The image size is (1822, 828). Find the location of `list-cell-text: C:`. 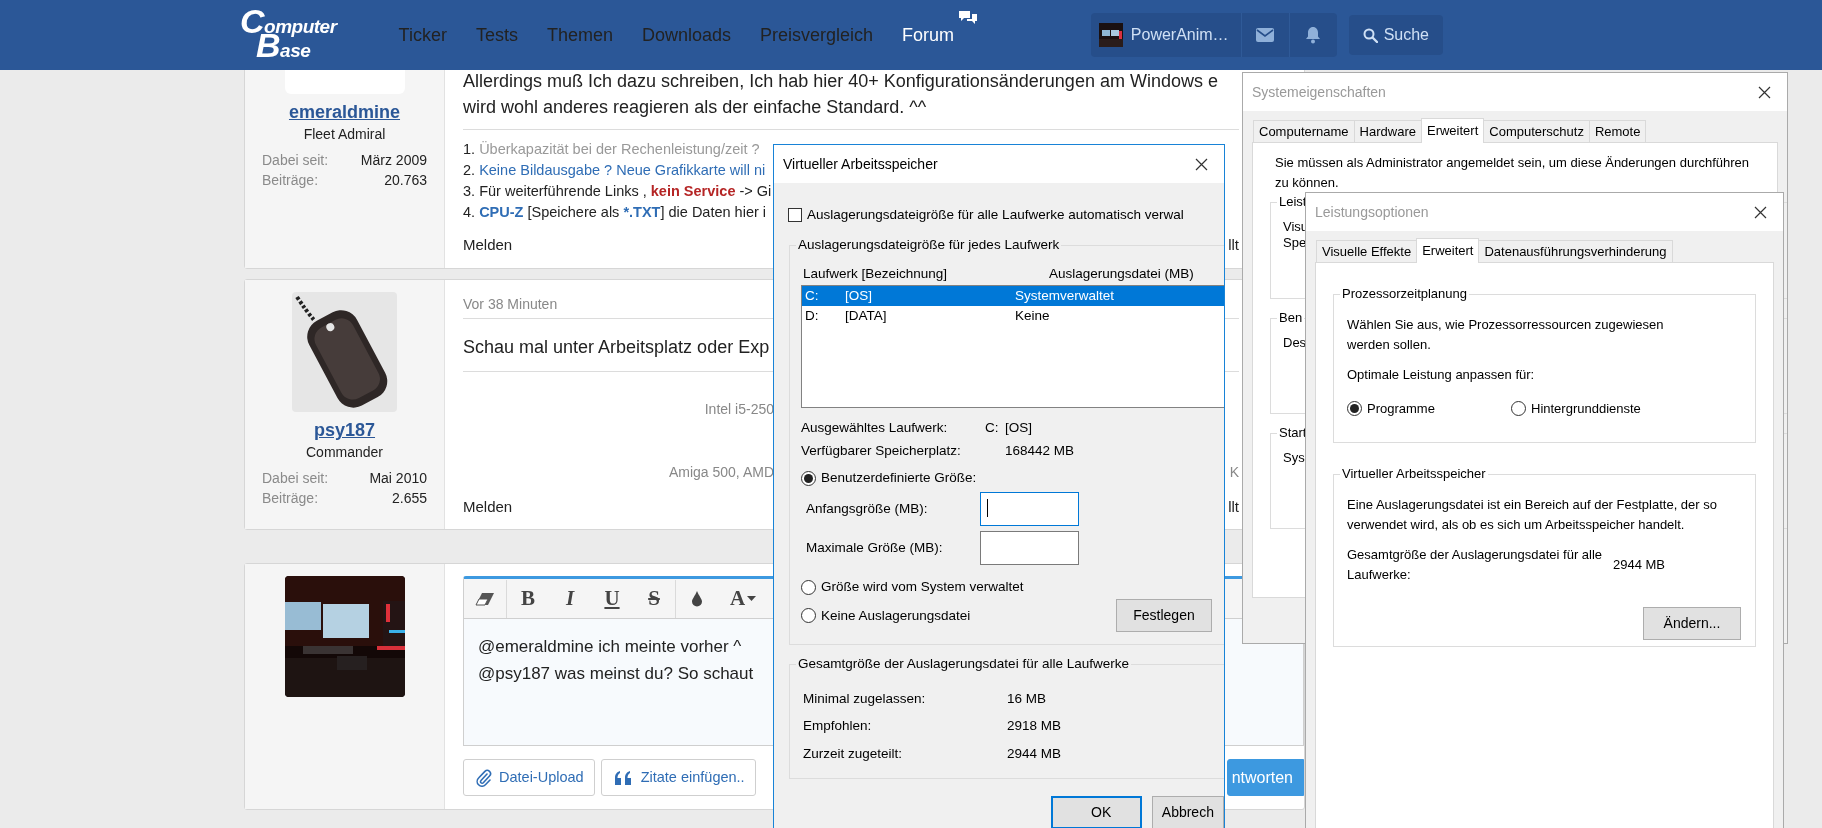

list-cell-text: C: is located at coordinates (812, 296).